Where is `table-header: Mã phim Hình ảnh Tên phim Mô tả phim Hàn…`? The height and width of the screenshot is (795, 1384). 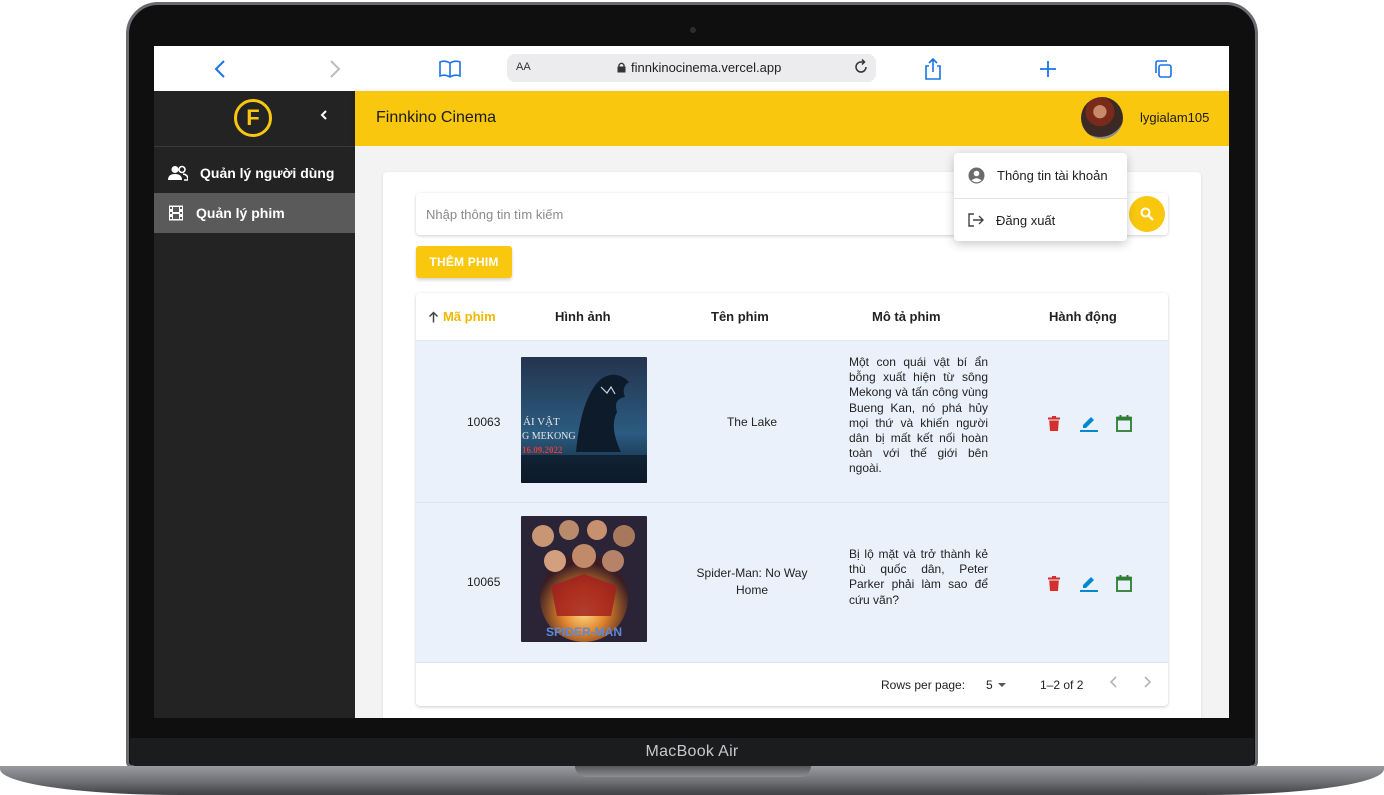 table-header: Mã phim Hình ảnh Tên phim Mô tả phim Hàn… is located at coordinates (792, 317).